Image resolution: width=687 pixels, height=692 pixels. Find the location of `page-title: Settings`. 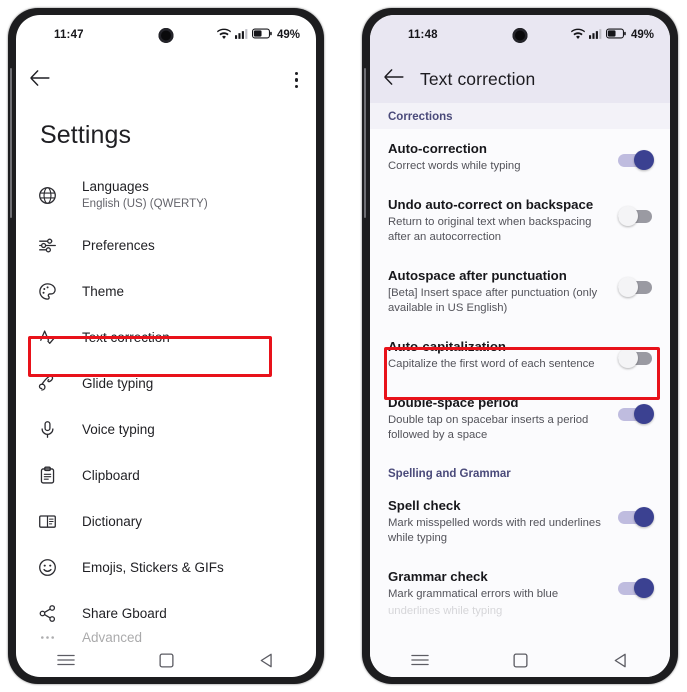

page-title: Settings is located at coordinates (86, 135).